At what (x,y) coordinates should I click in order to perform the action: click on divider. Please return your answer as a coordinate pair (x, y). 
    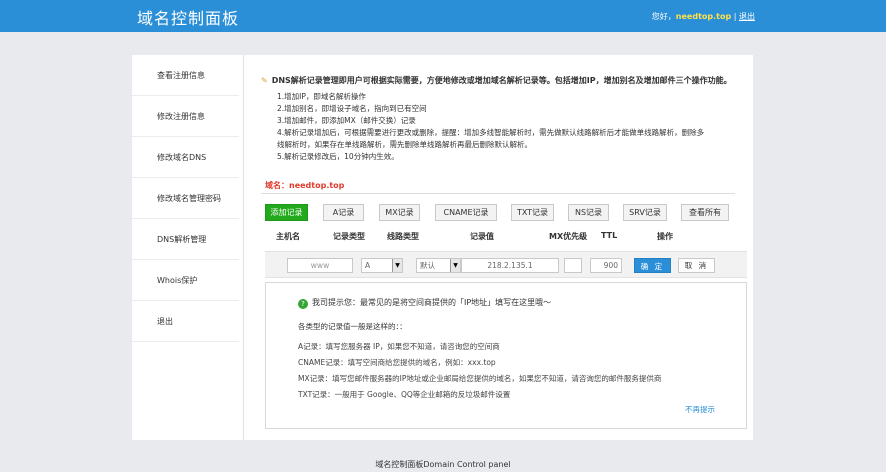
    Looking at the image, I should click on (498, 193).